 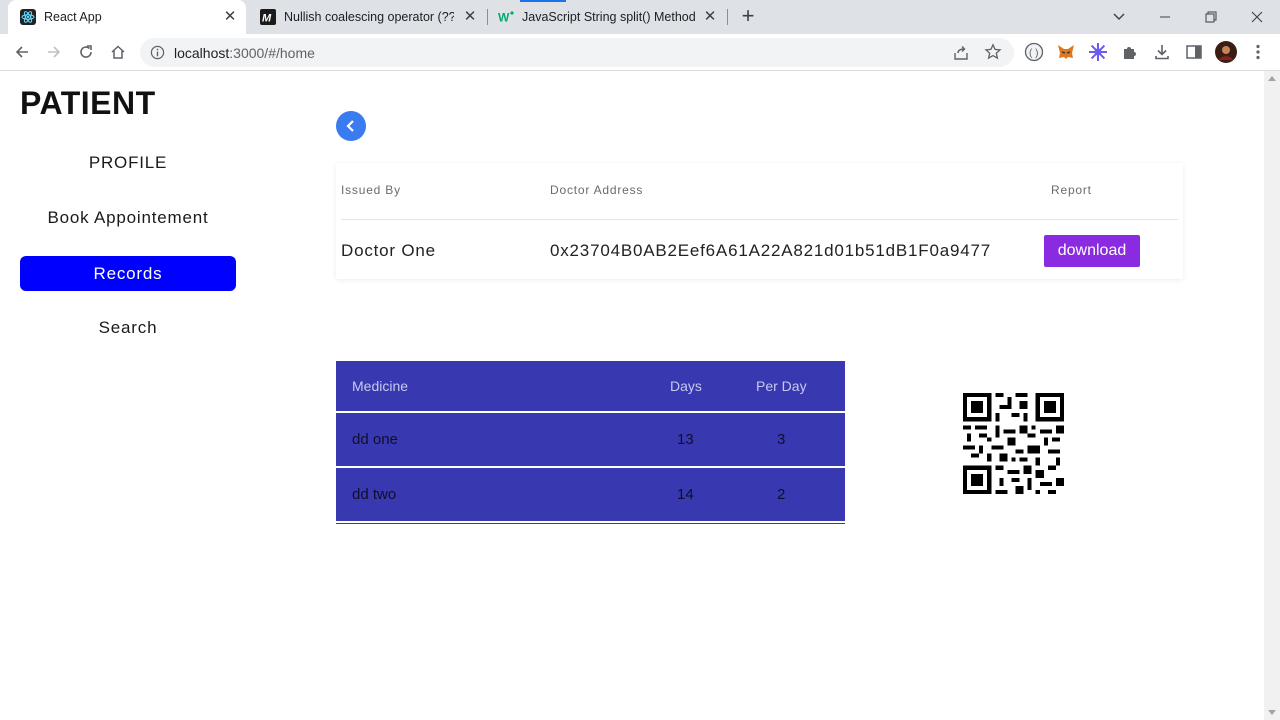 I want to click on header-days: Days, so click(x=686, y=386).